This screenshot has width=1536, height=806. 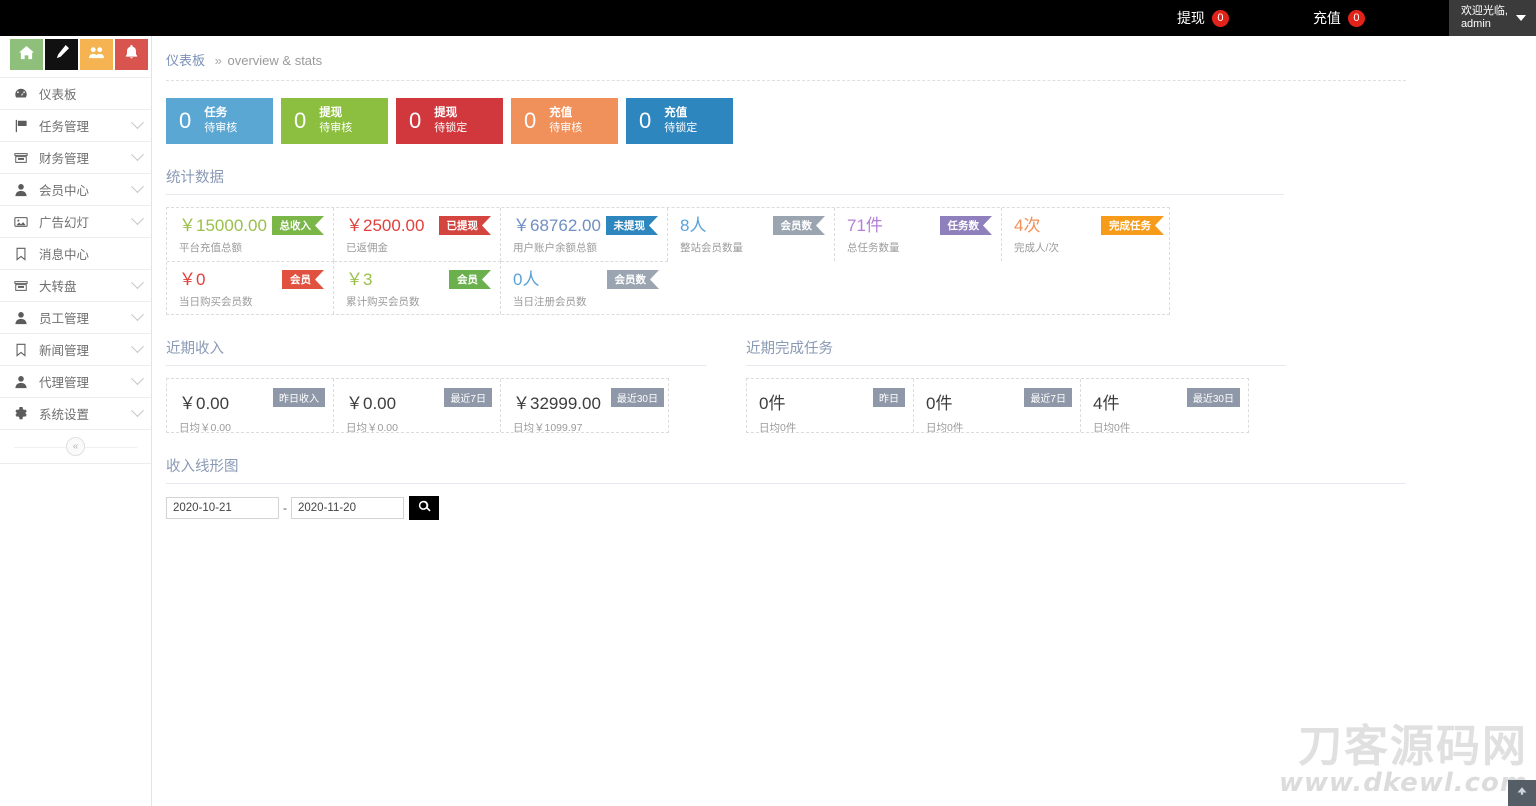 What do you see at coordinates (21, 158) in the screenshot?
I see `archive-icon` at bounding box center [21, 158].